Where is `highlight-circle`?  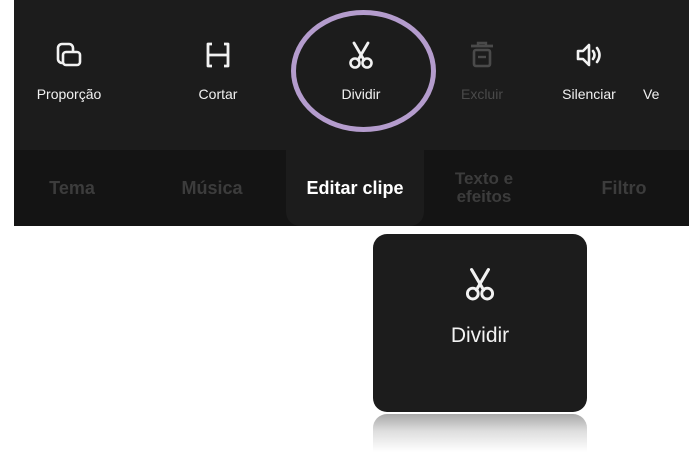
highlight-circle is located at coordinates (363, 71).